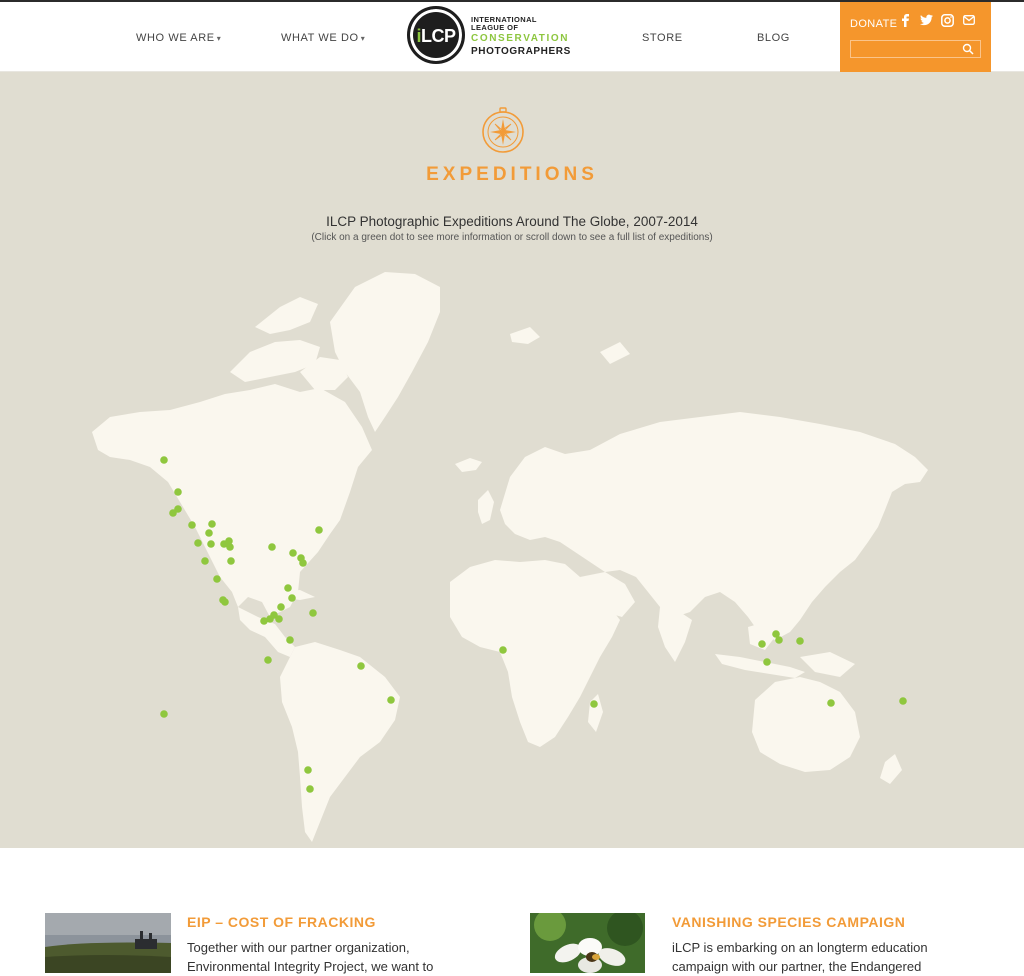 The height and width of the screenshot is (976, 1024). I want to click on logo-line-1: INTERNATIONAL LEAGUE OF, so click(504, 23).